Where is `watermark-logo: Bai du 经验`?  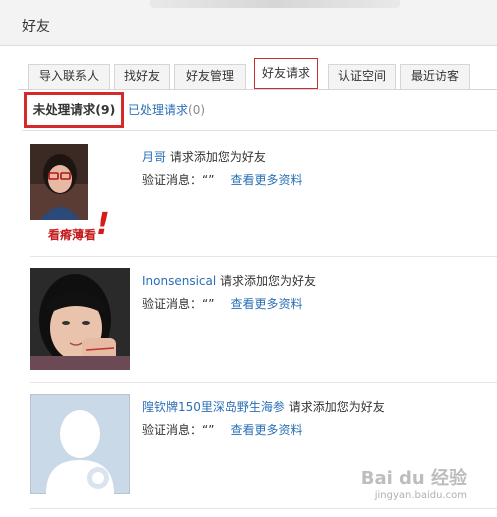 watermark-logo: Bai du 经验 is located at coordinates (413, 478).